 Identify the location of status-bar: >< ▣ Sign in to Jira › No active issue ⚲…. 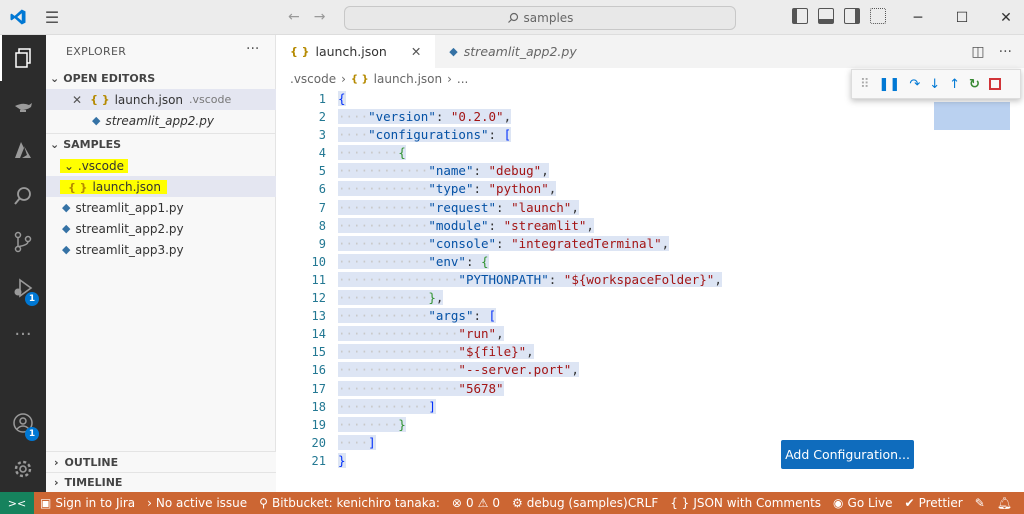
(512, 503).